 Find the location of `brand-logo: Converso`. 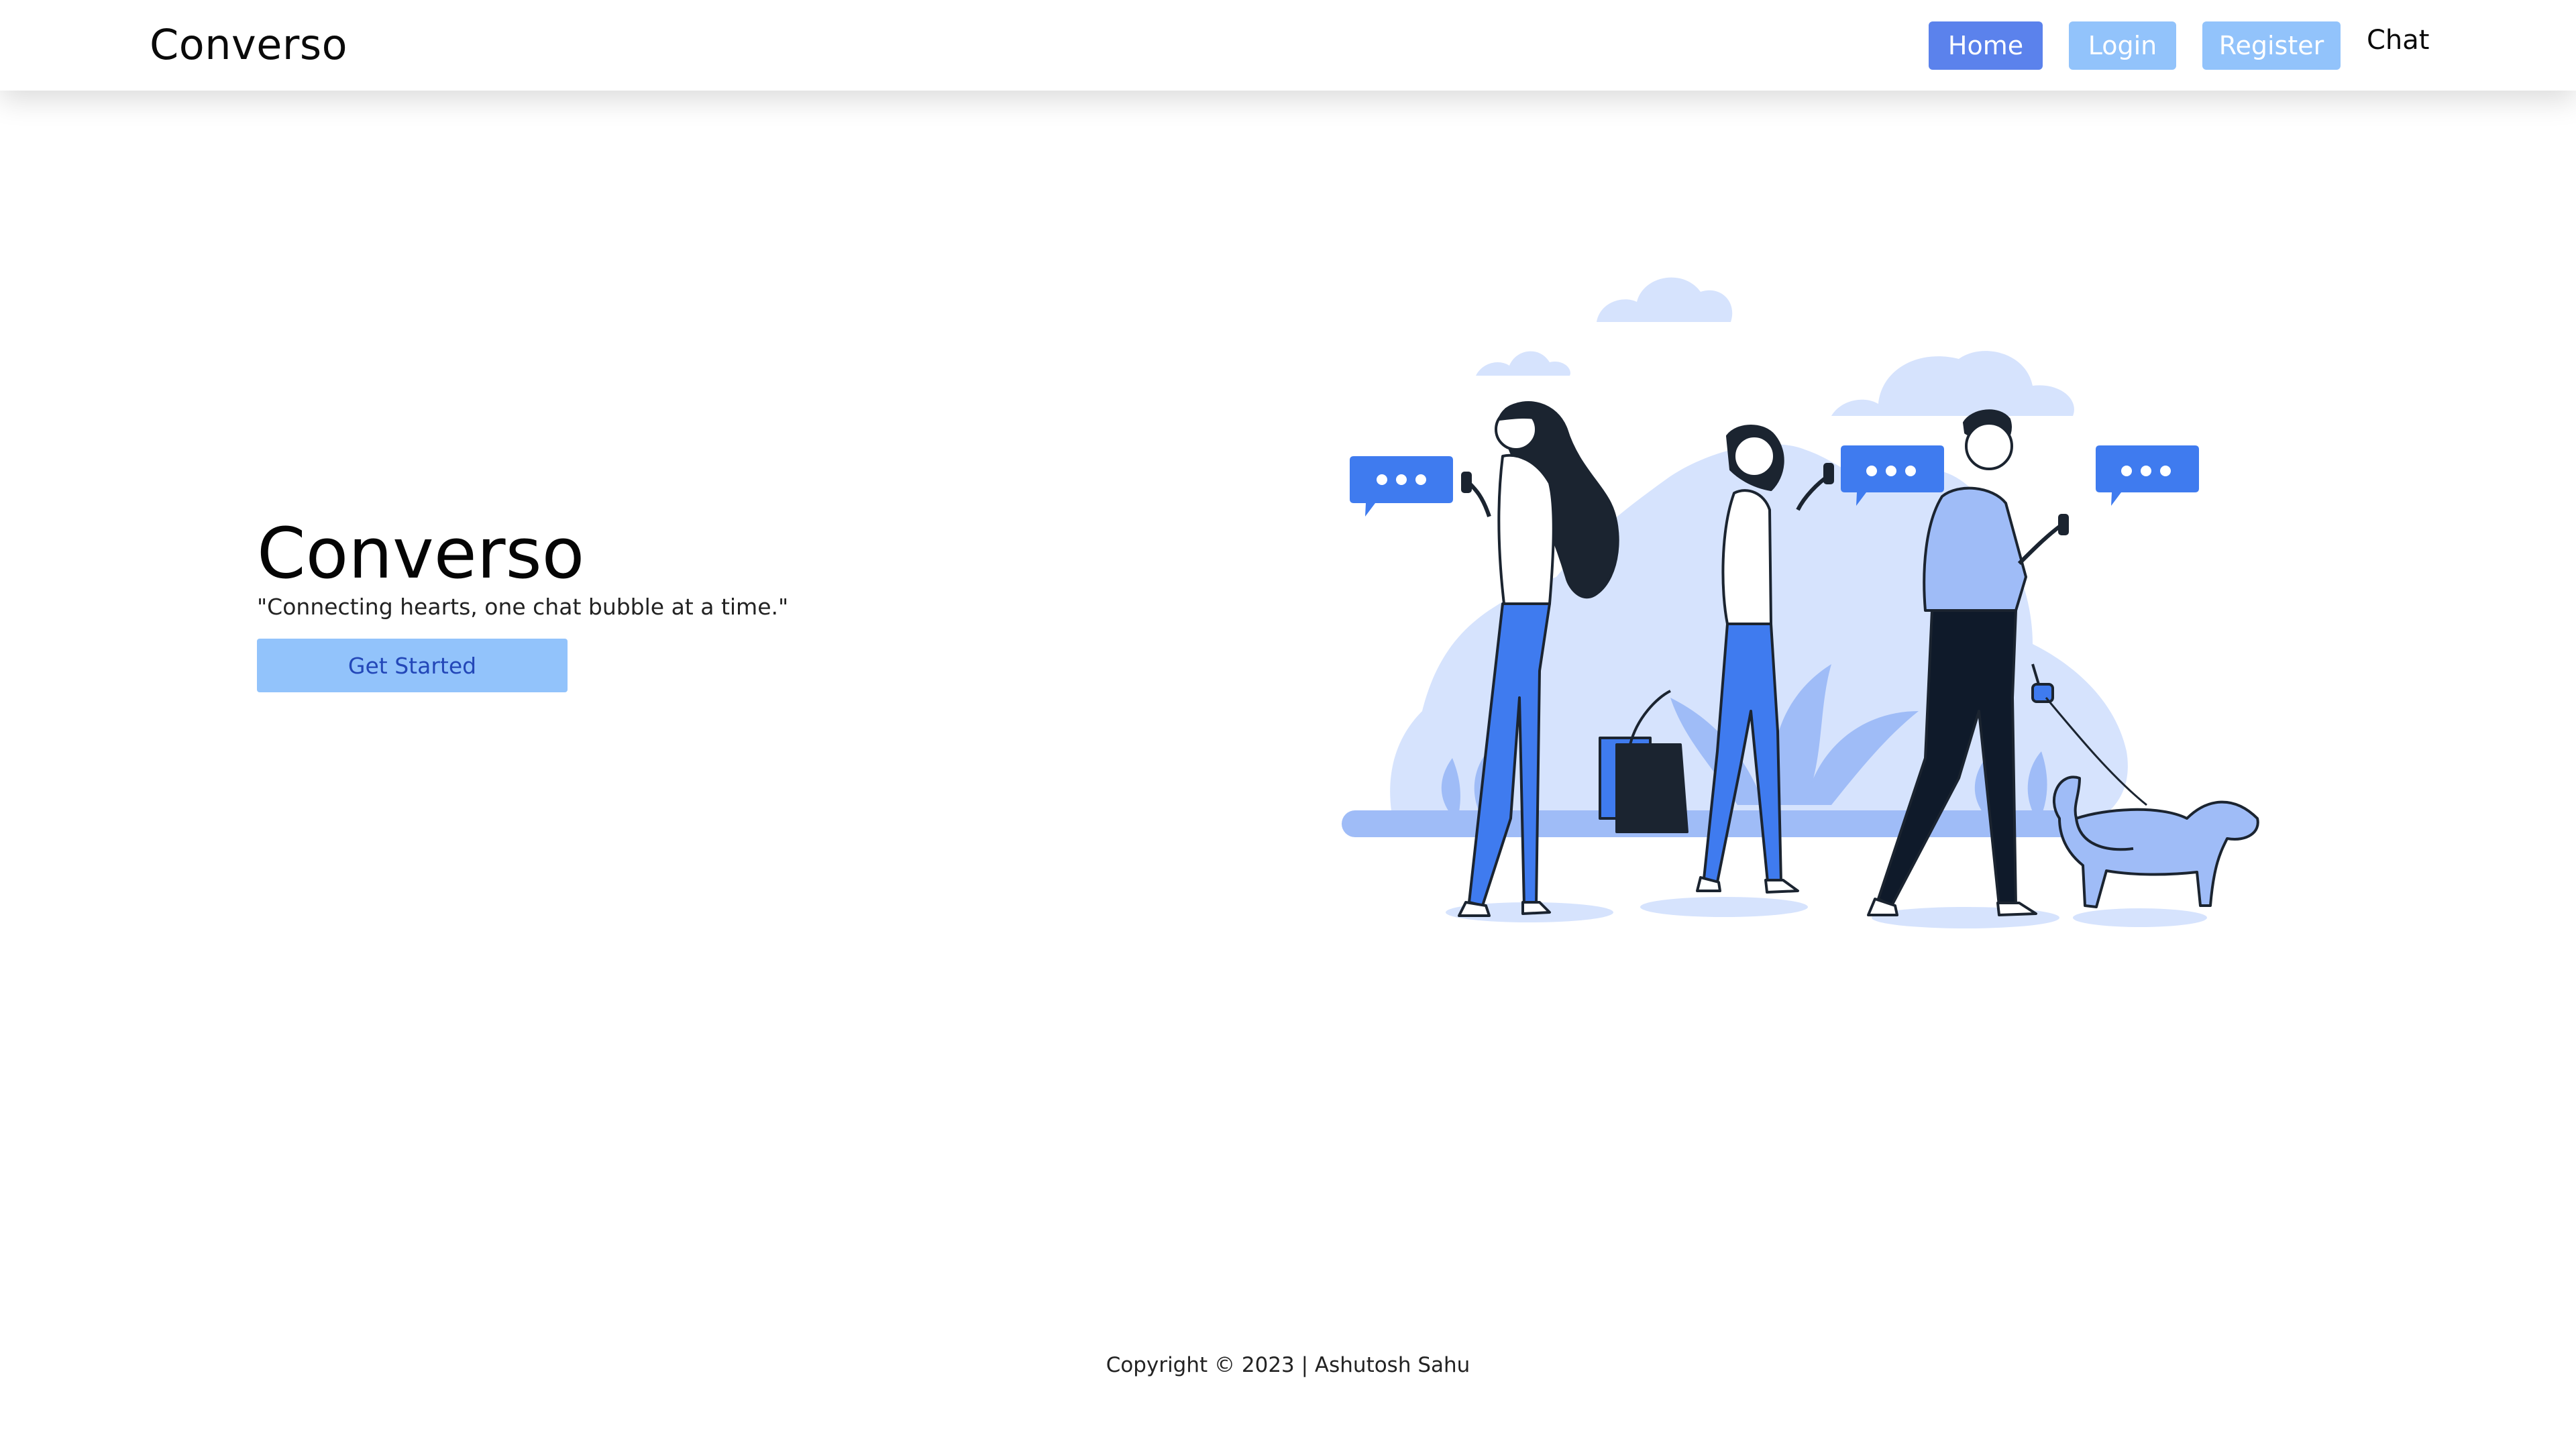

brand-logo: Converso is located at coordinates (248, 44).